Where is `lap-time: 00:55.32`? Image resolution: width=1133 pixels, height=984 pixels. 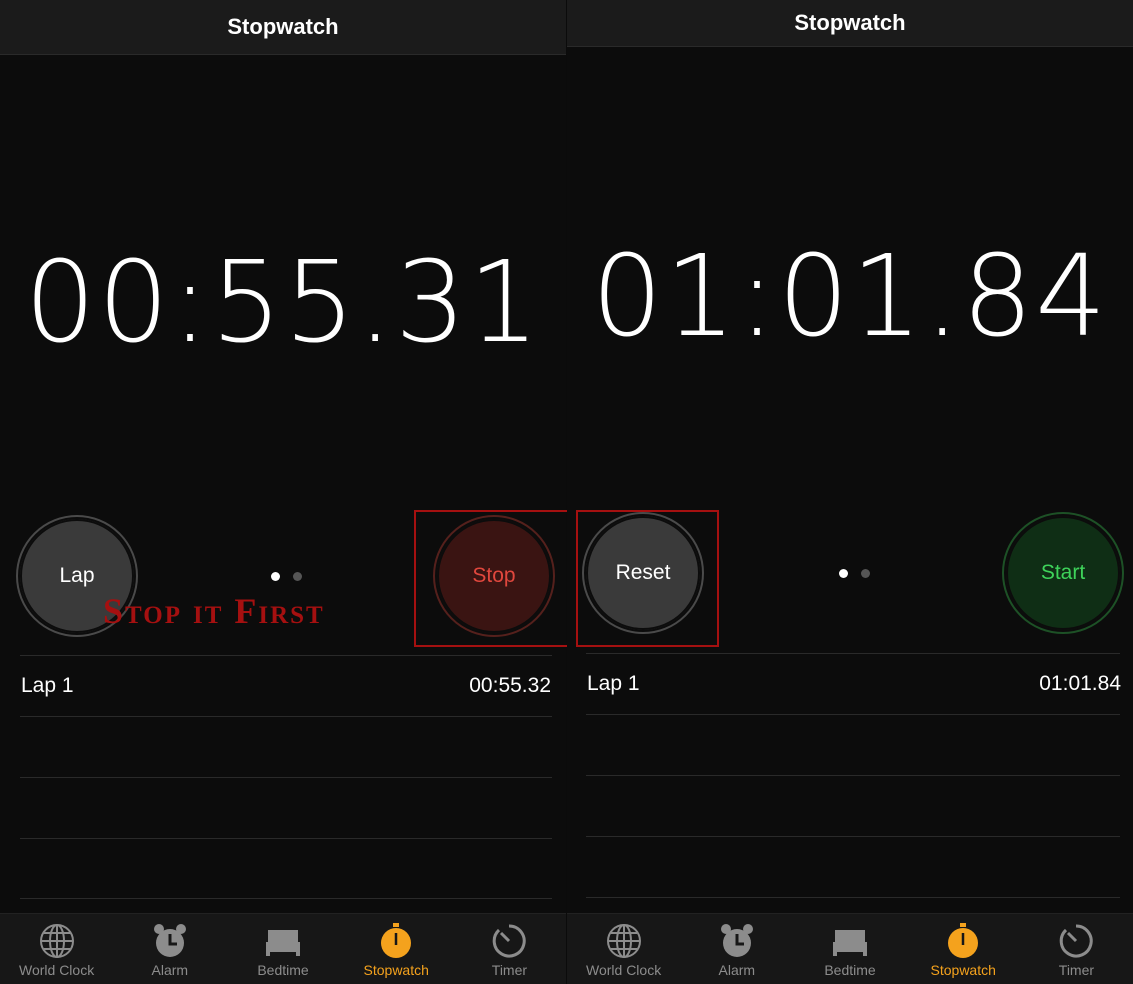
lap-time: 00:55.32 is located at coordinates (510, 685).